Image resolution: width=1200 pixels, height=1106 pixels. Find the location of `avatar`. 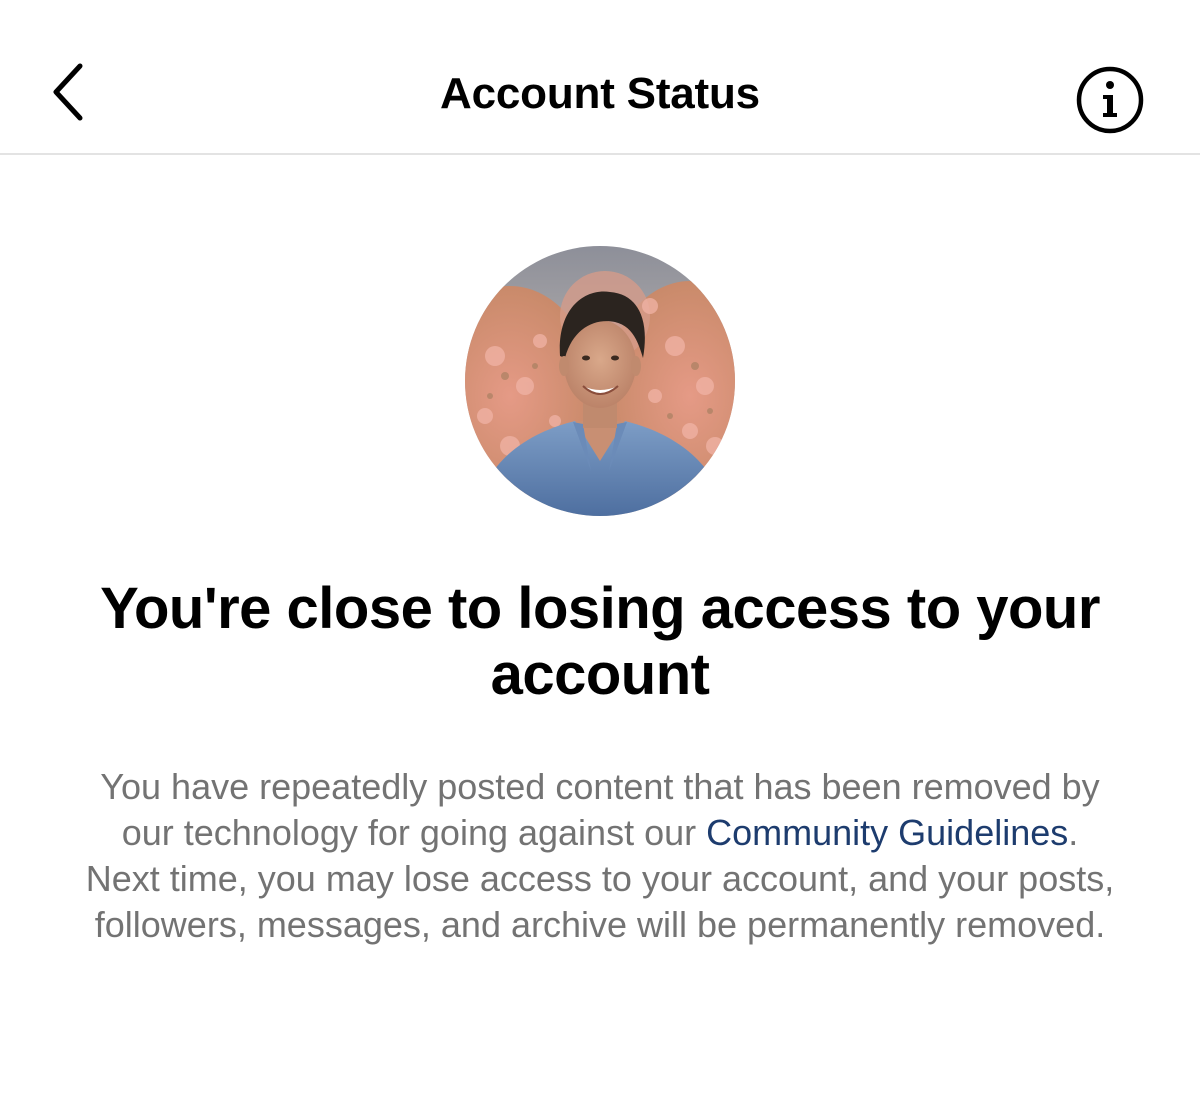

avatar is located at coordinates (600, 381).